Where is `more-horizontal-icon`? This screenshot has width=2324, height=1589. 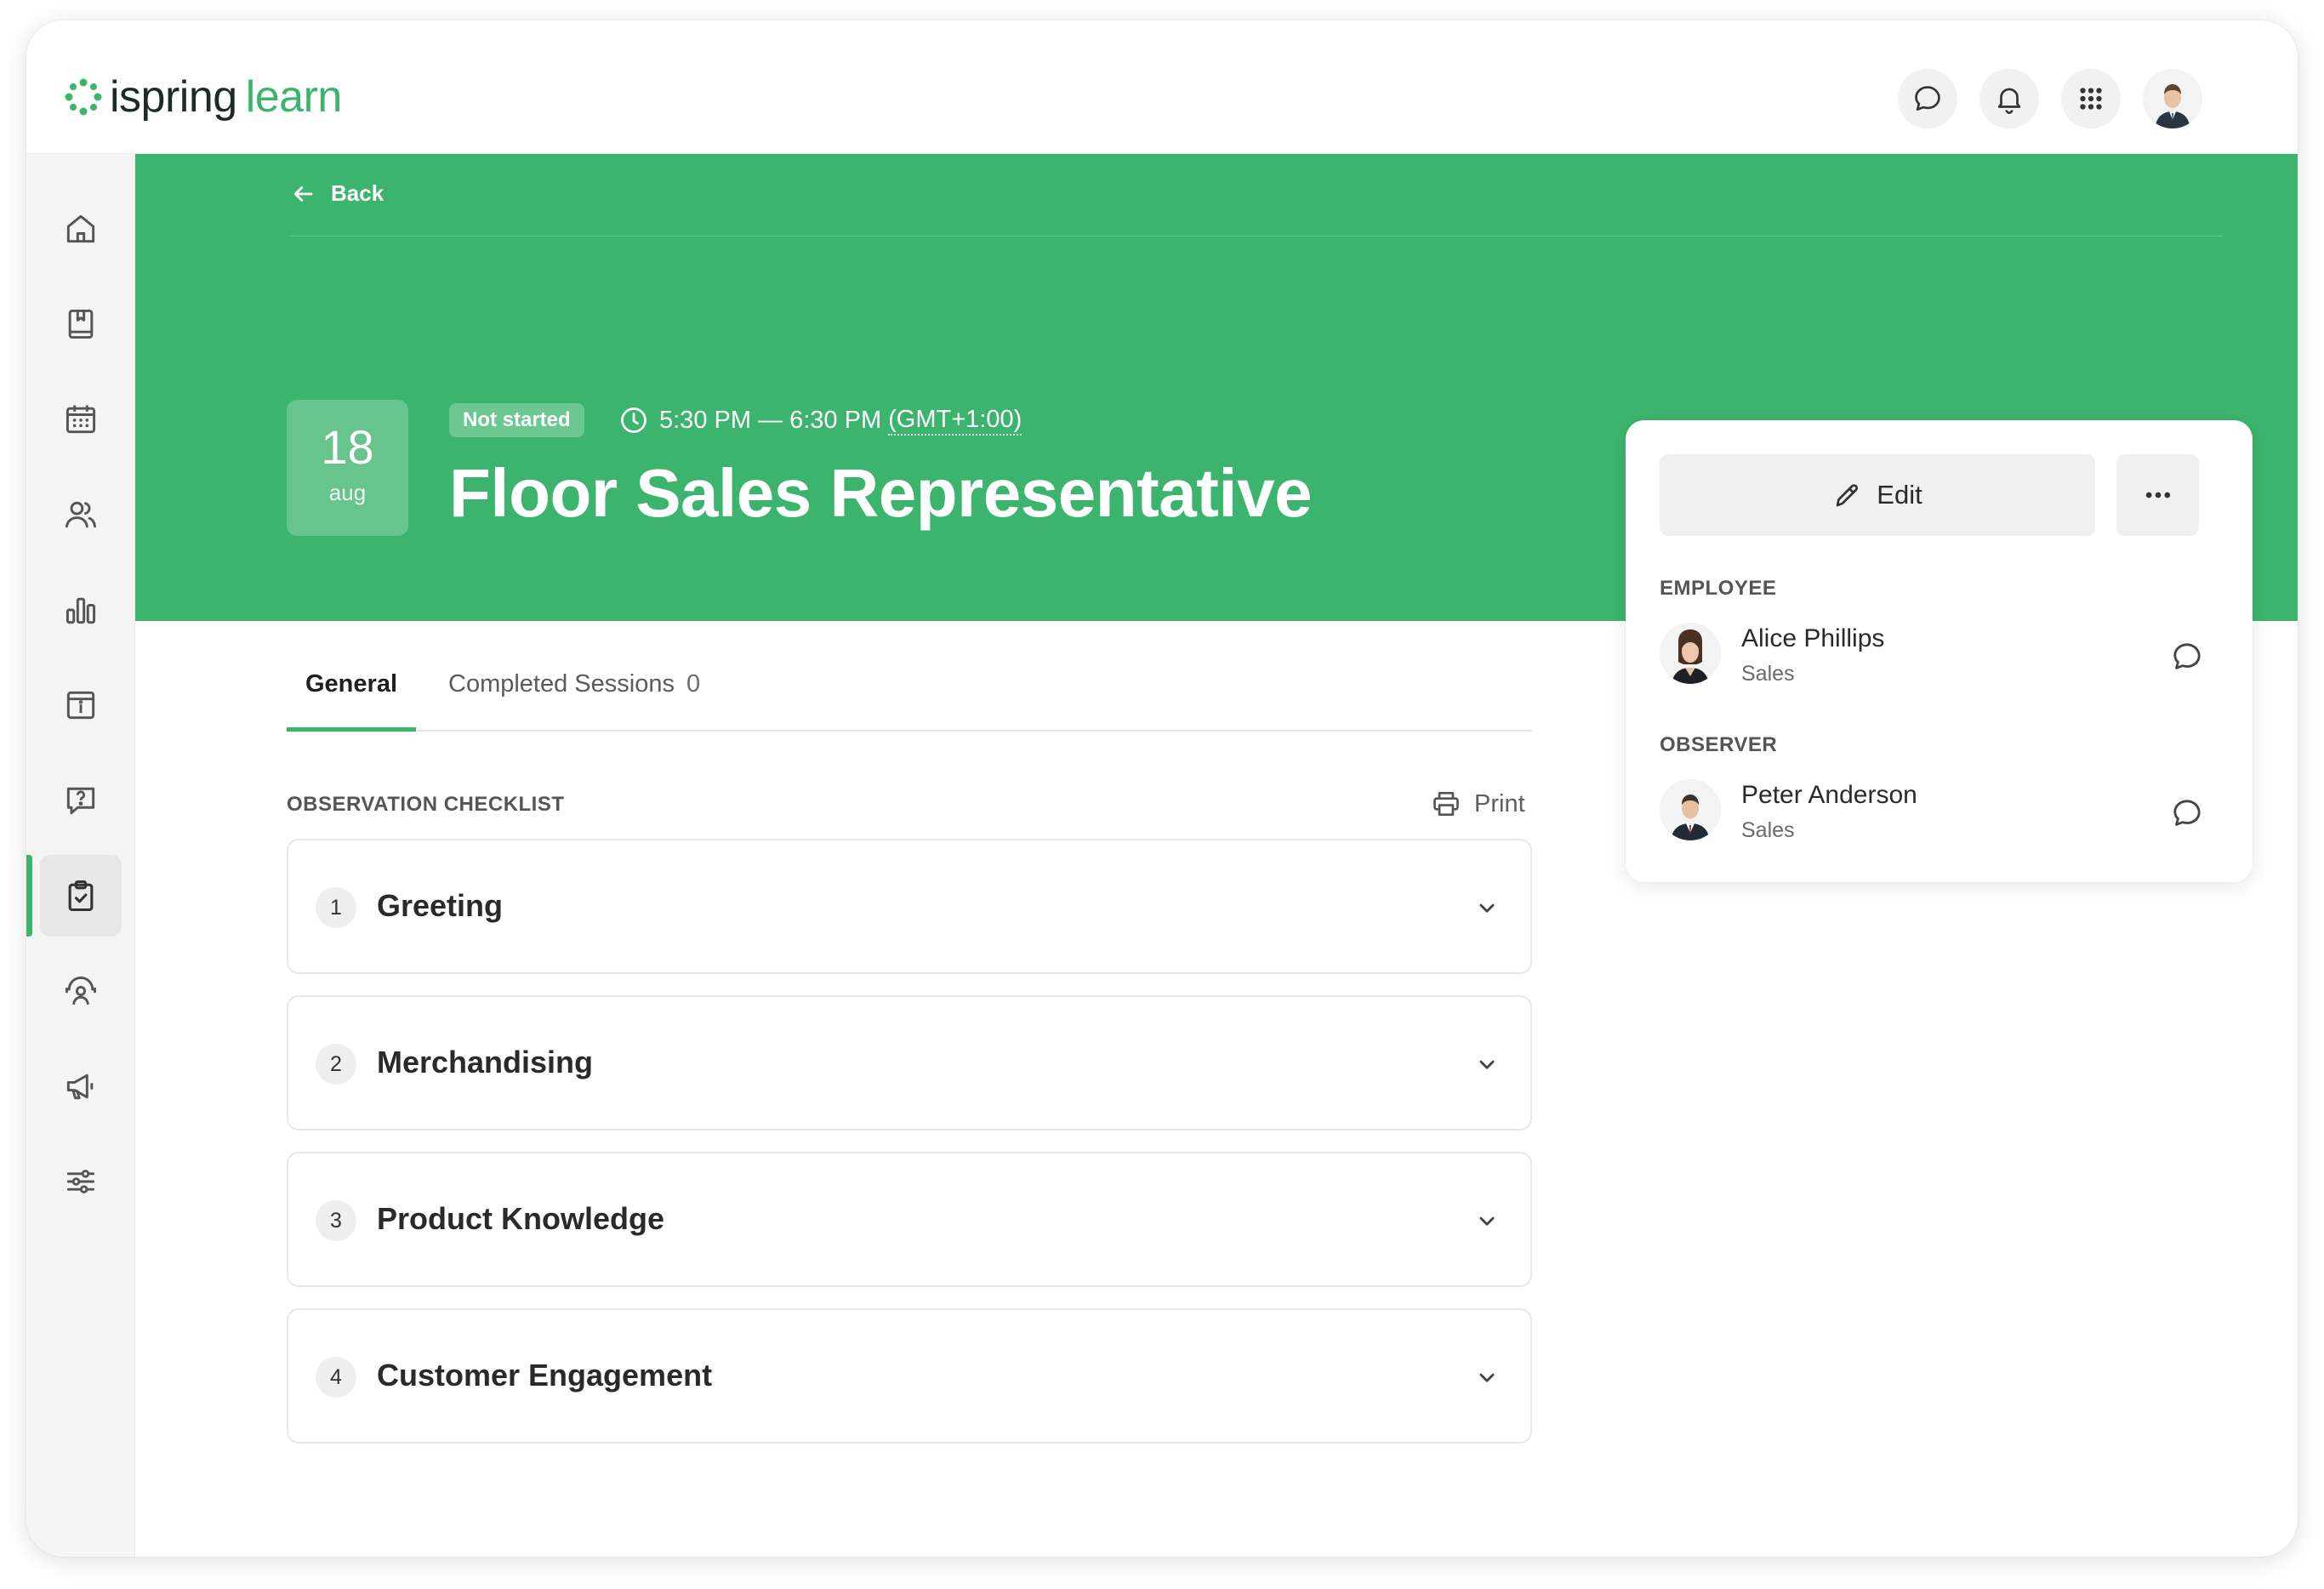
more-horizontal-icon is located at coordinates (2157, 495).